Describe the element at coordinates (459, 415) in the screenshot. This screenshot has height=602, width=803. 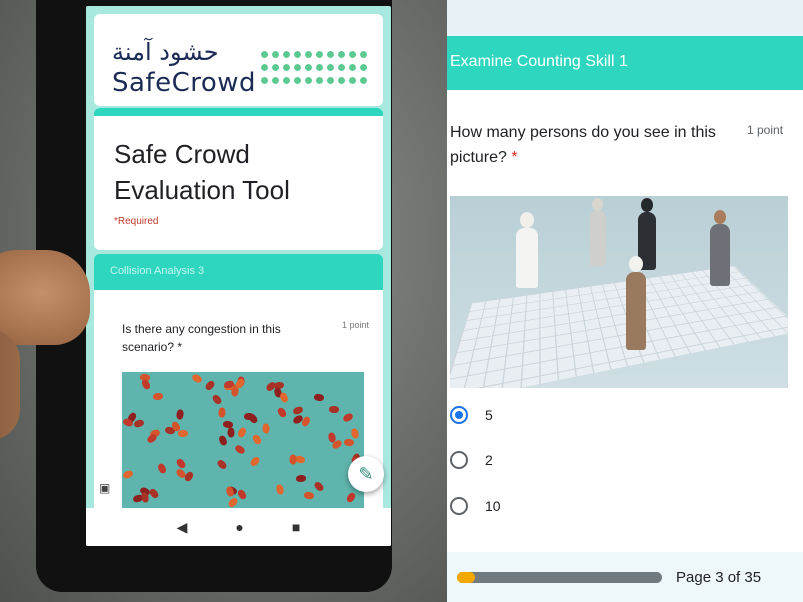
I see `radio-selected` at that location.